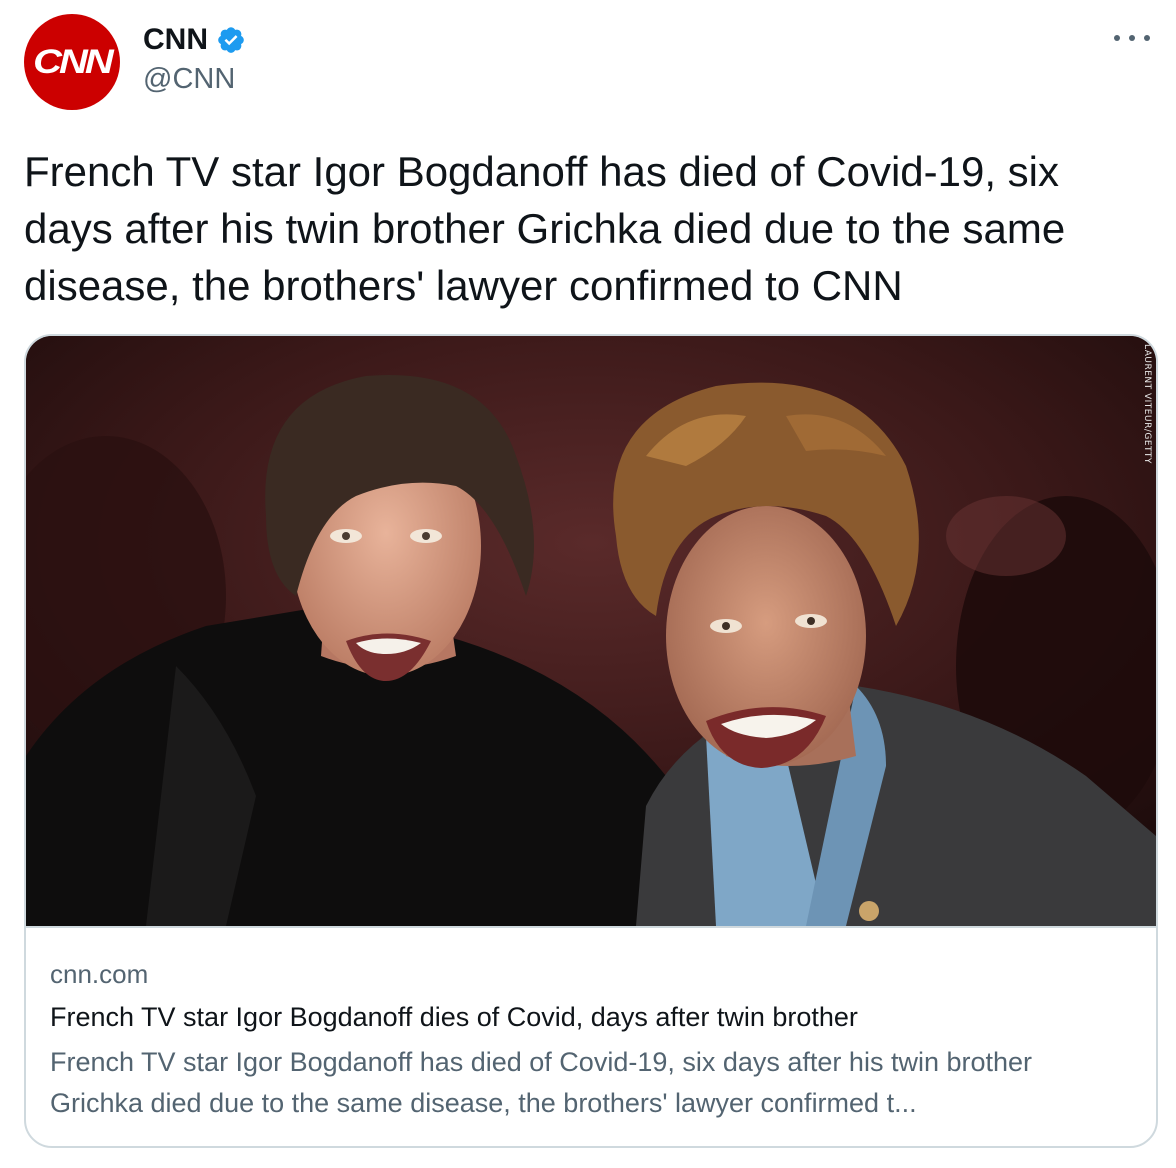 This screenshot has width=1176, height=1168. Describe the element at coordinates (1147, 404) in the screenshot. I see `photo-credit: LAURENT VITEUR/GETTY` at that location.